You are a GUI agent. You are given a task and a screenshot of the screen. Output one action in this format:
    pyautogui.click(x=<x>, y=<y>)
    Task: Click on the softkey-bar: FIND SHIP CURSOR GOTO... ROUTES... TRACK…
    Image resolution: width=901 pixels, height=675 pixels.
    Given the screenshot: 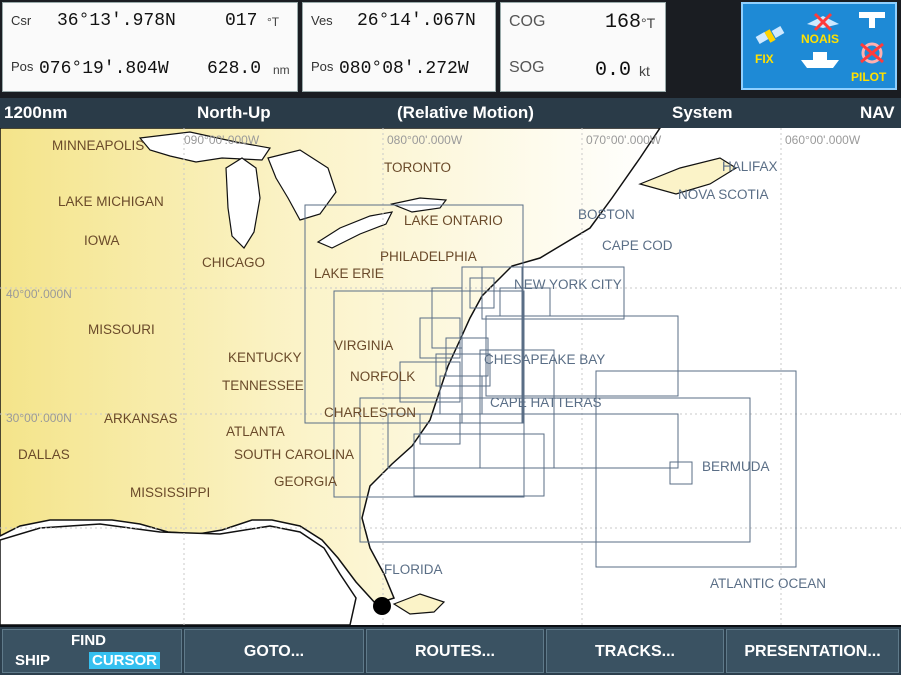 What is the action you would take?
    pyautogui.click(x=450, y=651)
    